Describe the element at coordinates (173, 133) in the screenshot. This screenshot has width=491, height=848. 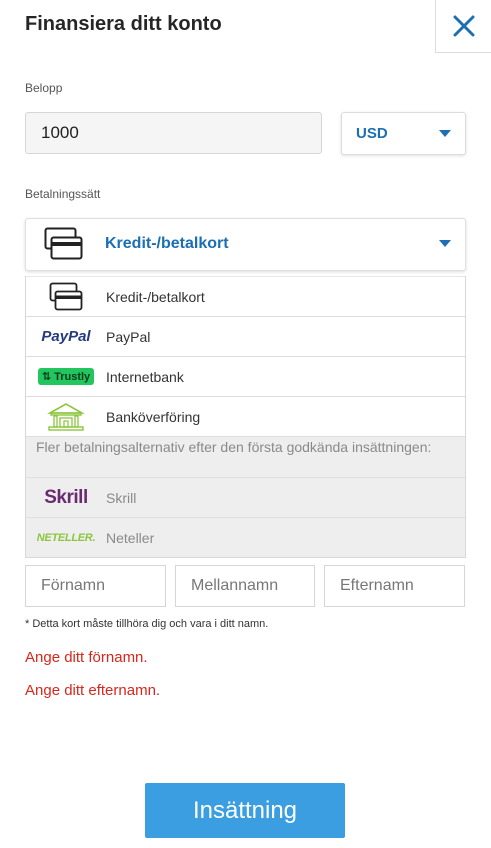
I see `amount-input` at that location.